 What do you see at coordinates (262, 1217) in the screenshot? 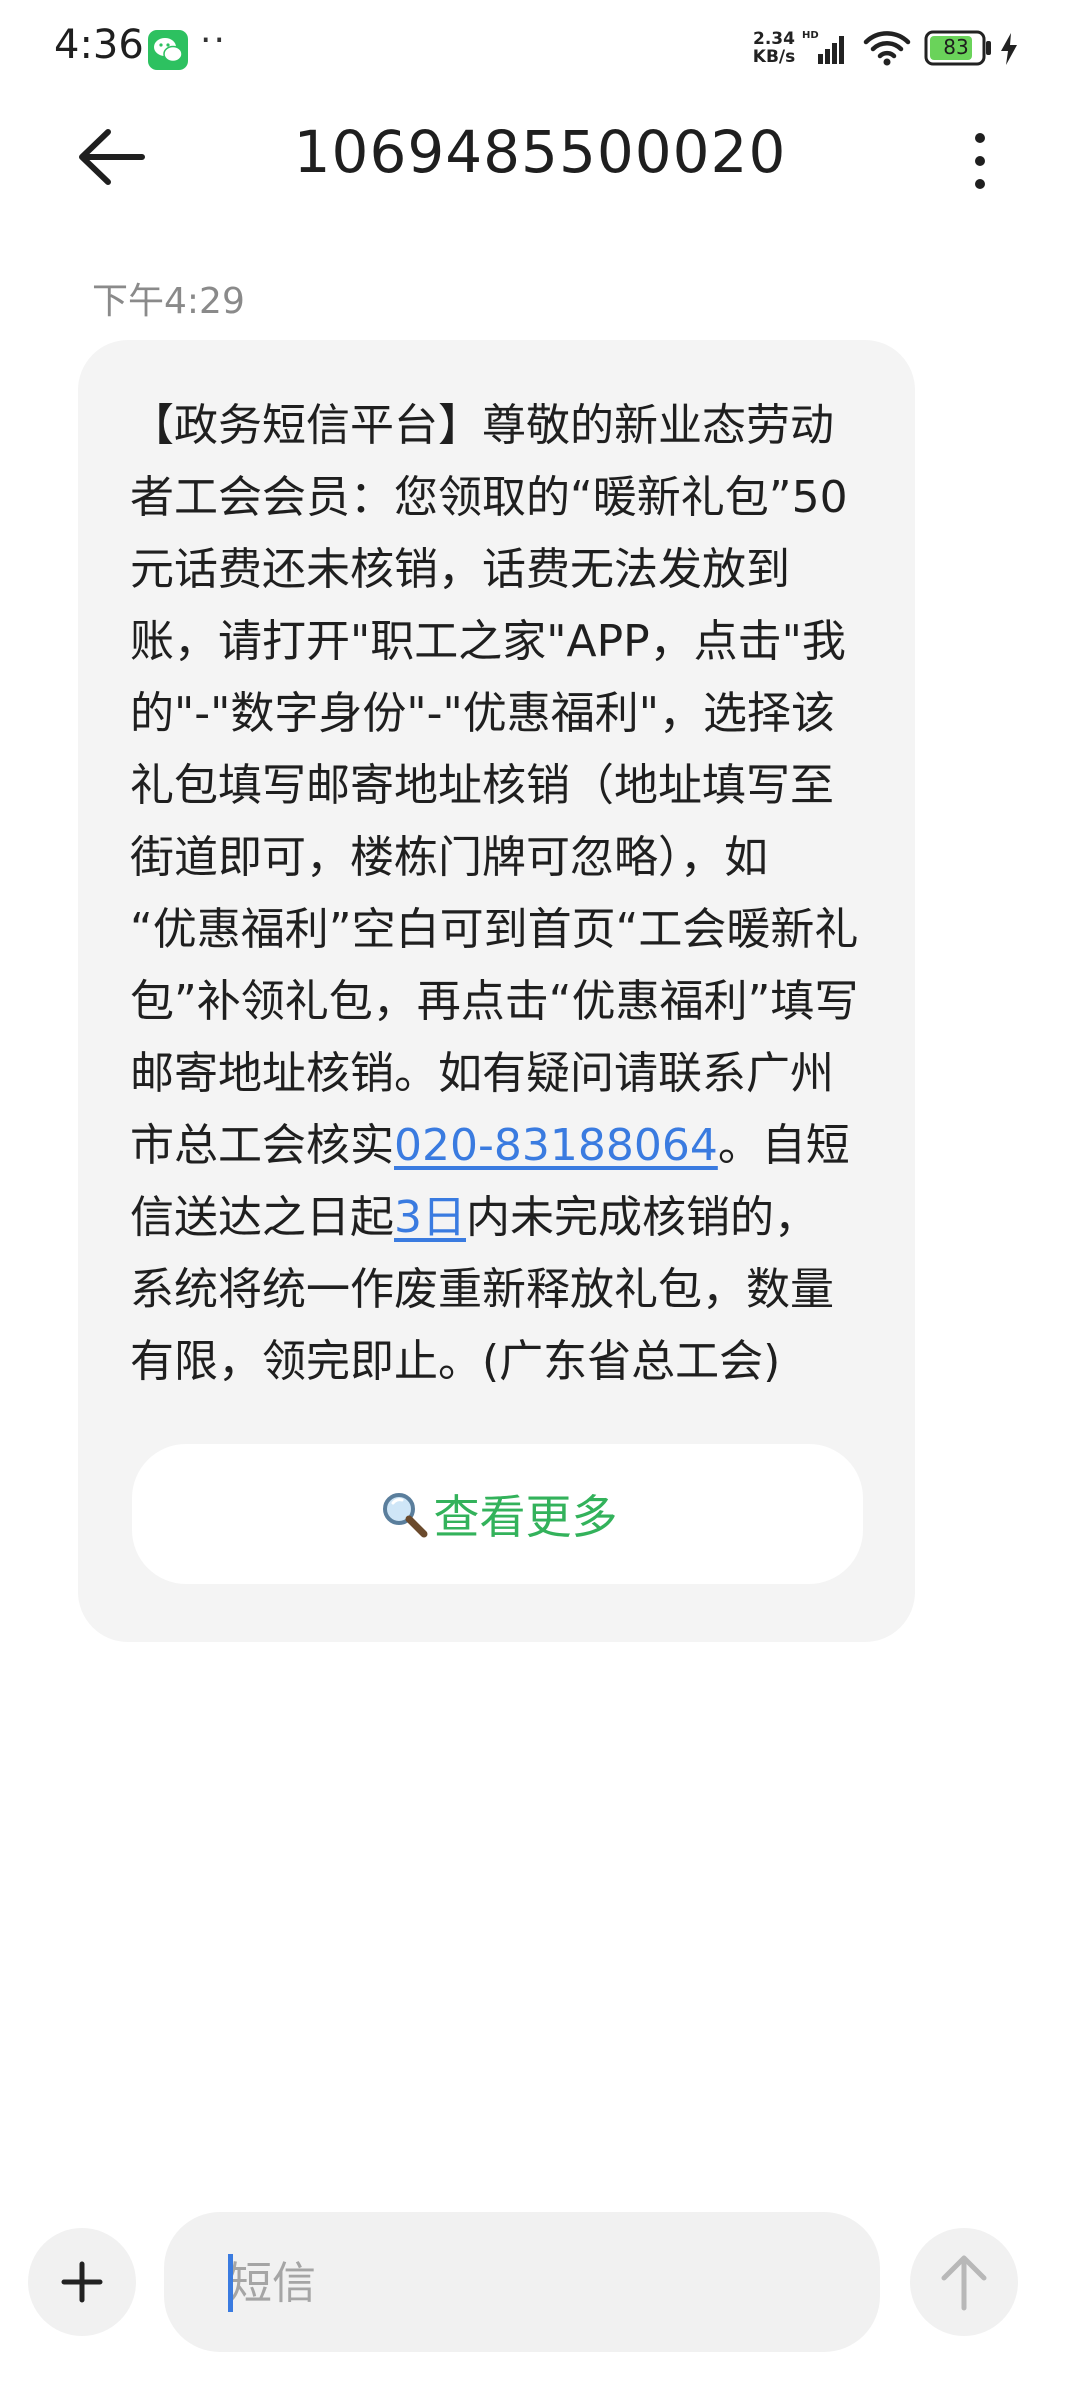
I see `message-text-segment: 信送达之日起` at bounding box center [262, 1217].